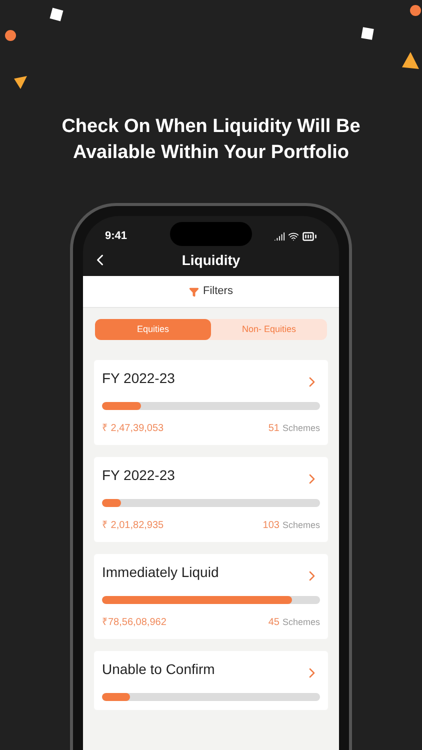  I want to click on liquidity-card: Immediately Liquid ₹78,56,08,962 45 Schemes, so click(211, 596).